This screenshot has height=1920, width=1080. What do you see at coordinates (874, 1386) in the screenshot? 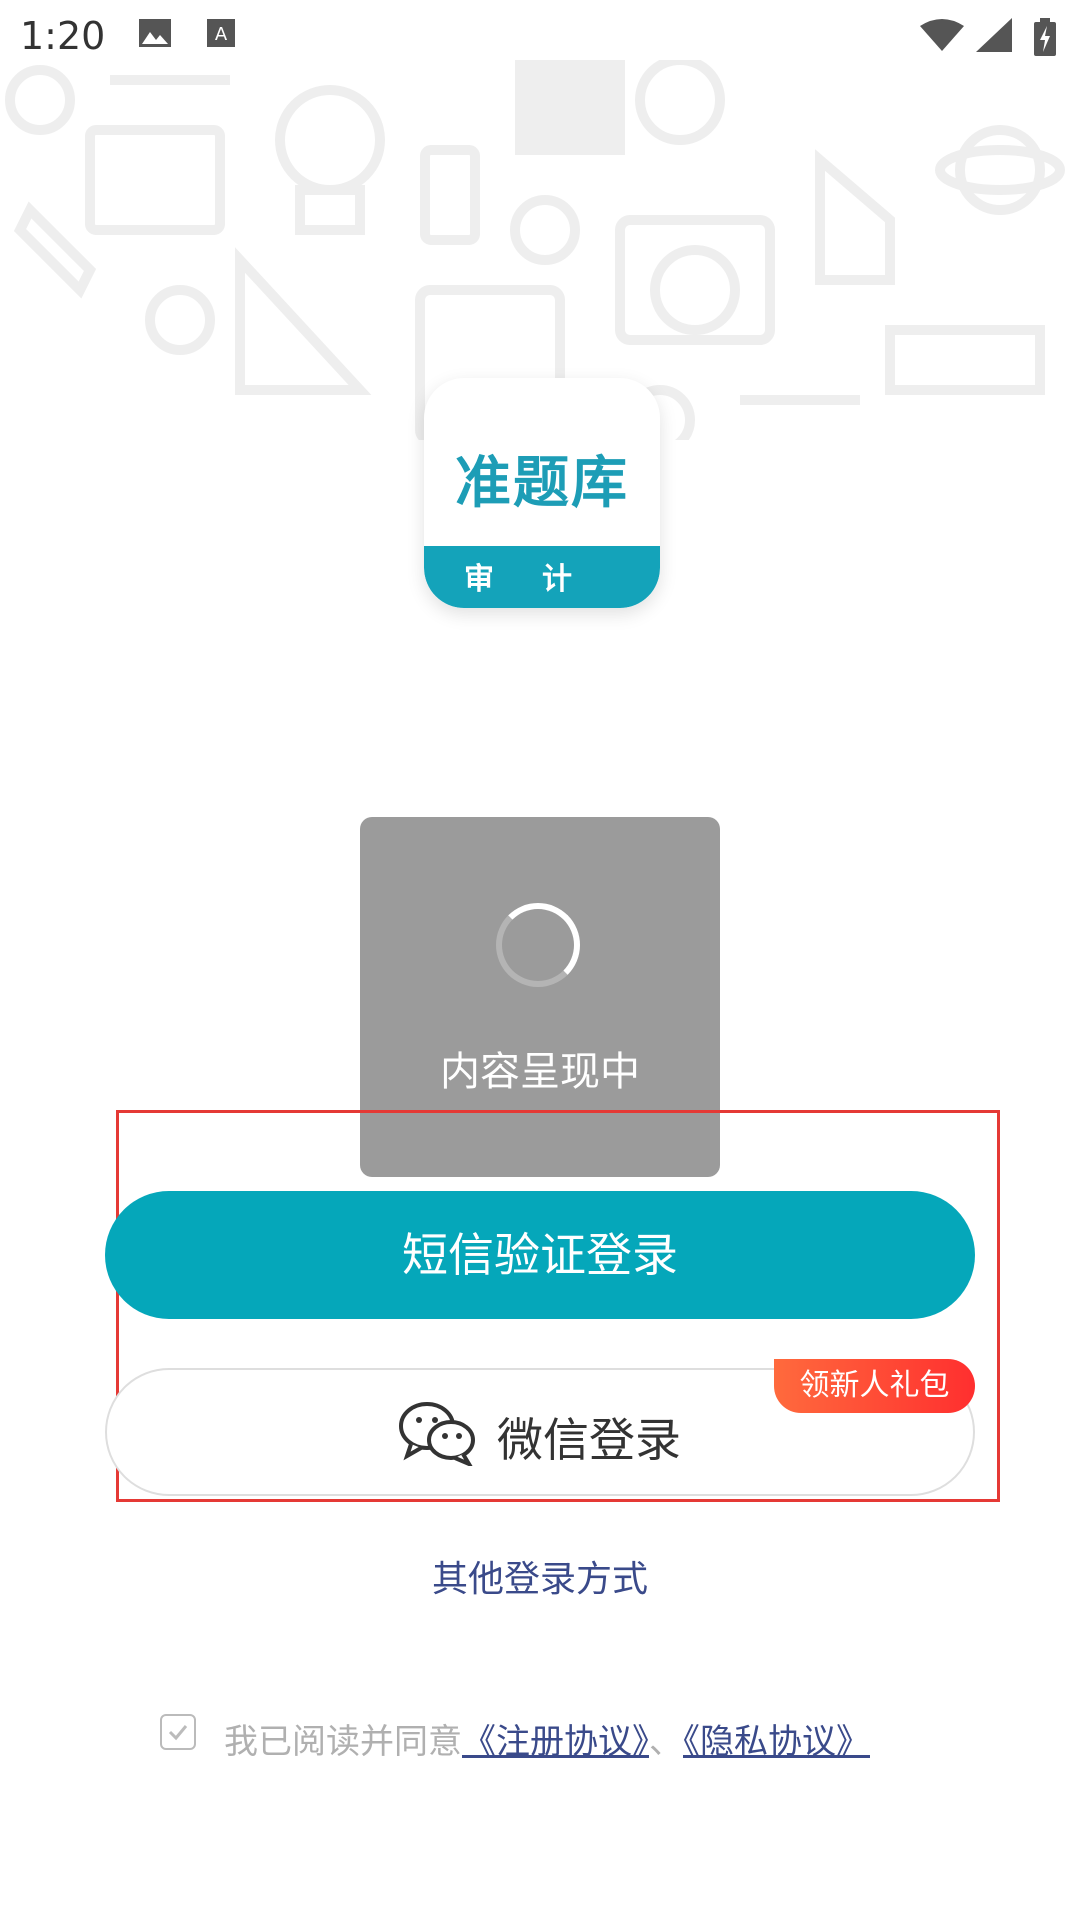
I see `new-user-gift-badge: 领新人礼包` at bounding box center [874, 1386].